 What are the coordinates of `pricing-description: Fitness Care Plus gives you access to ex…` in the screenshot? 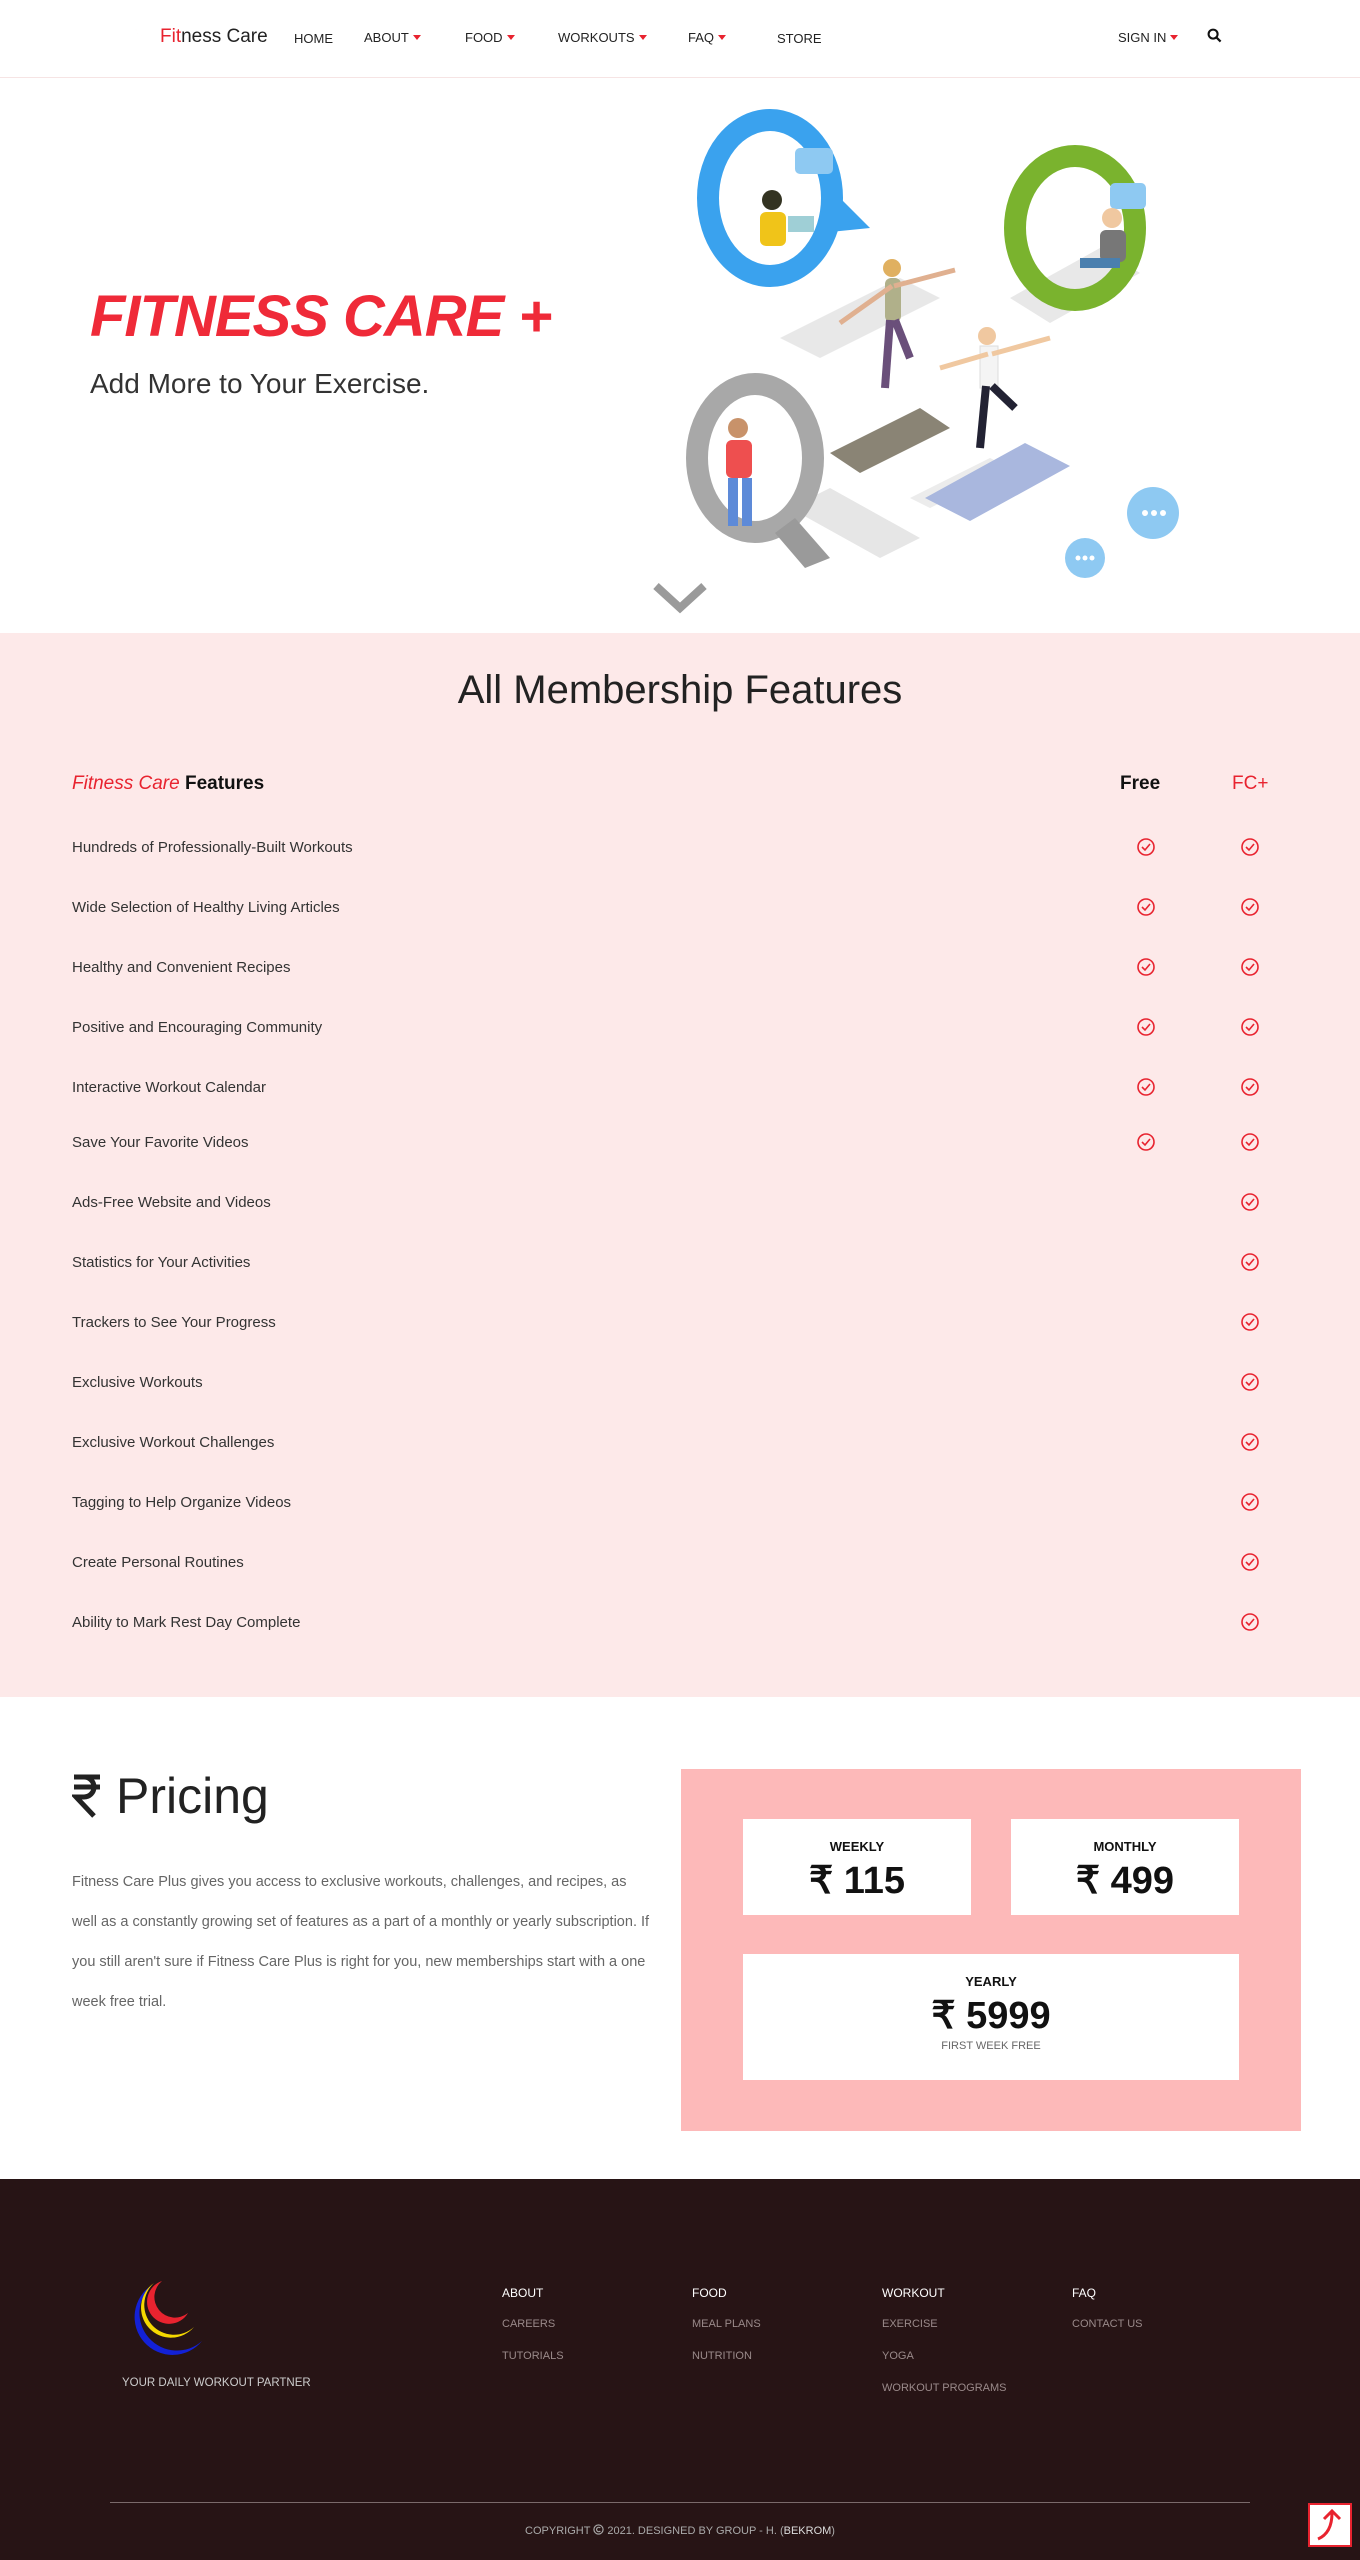 It's located at (361, 1942).